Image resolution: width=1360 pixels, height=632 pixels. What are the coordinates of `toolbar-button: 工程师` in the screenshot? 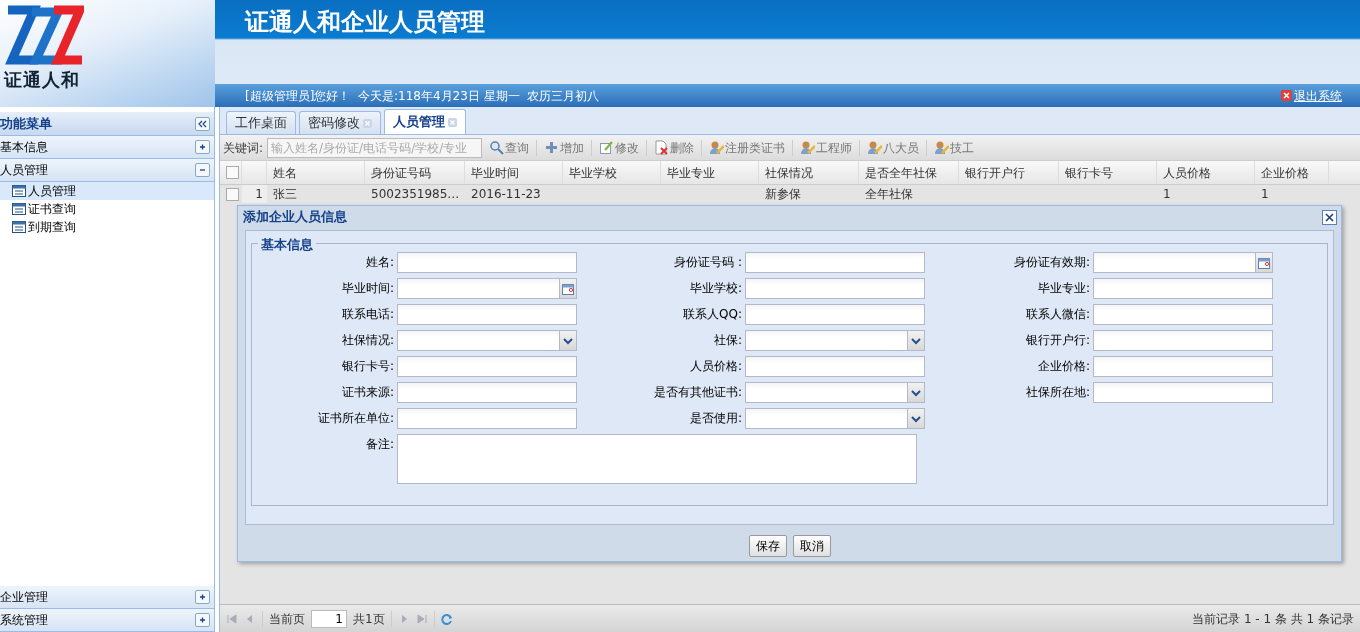 It's located at (826, 147).